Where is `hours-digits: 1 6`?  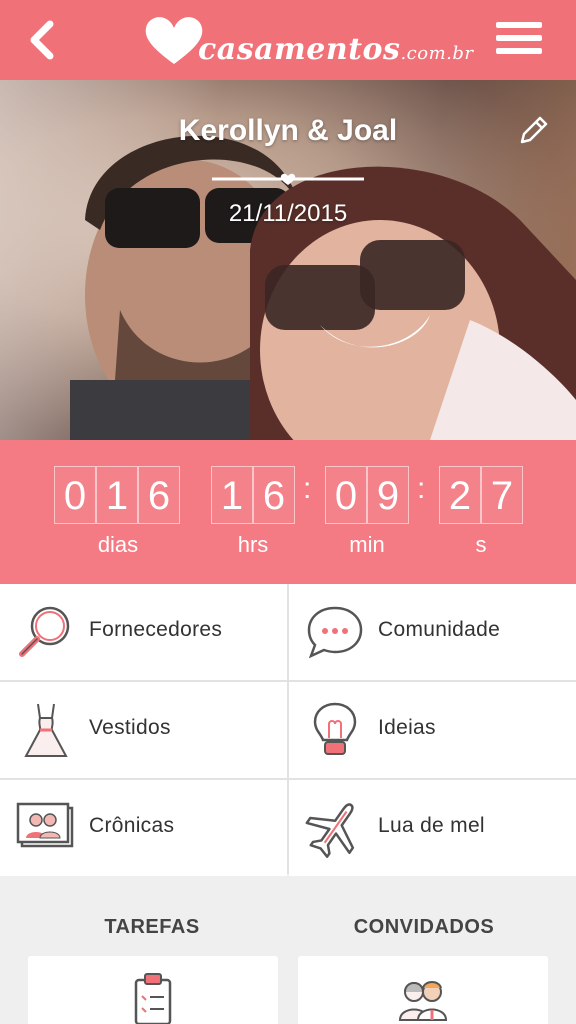 hours-digits: 1 6 is located at coordinates (253, 495).